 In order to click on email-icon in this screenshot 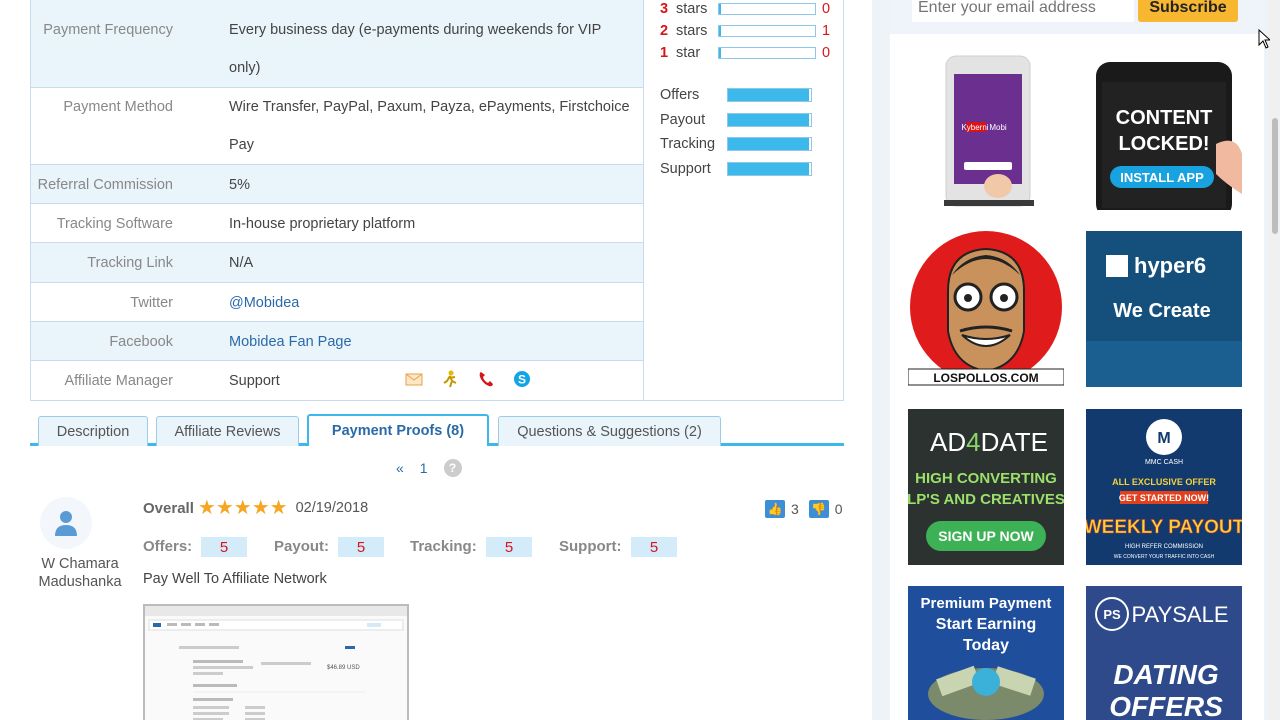, I will do `click(414, 379)`.